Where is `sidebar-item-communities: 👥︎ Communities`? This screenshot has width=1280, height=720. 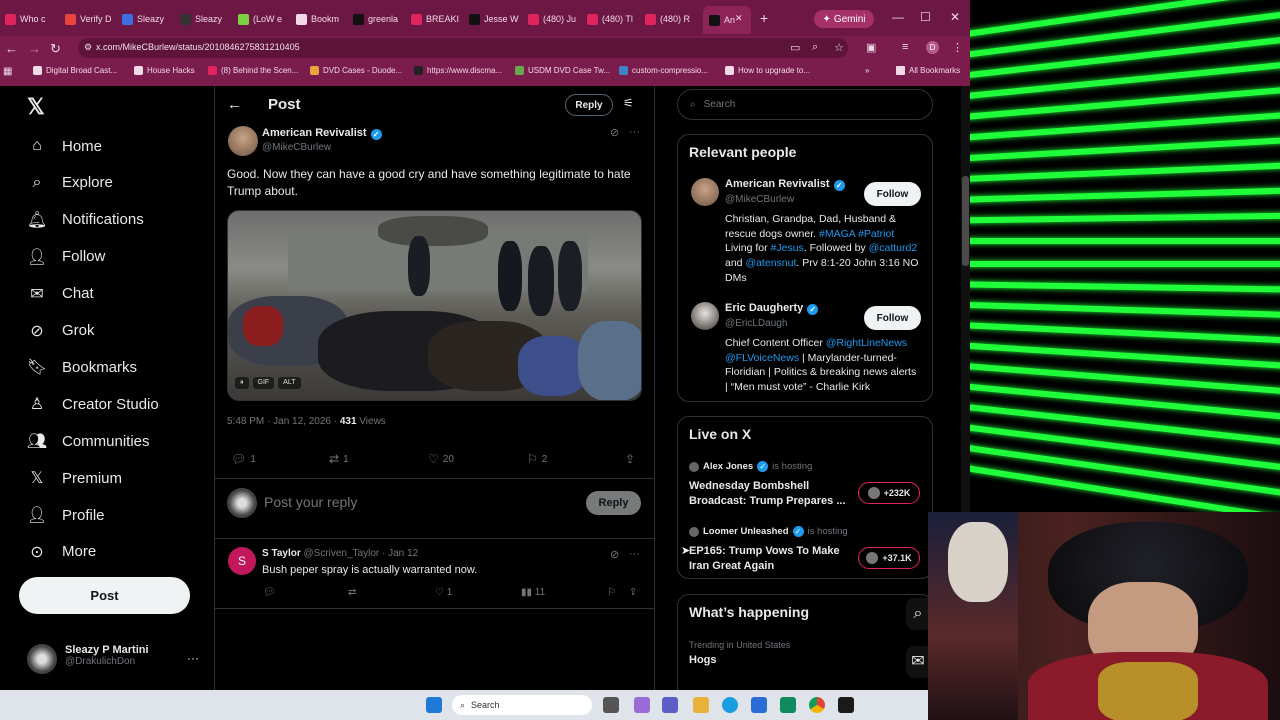
sidebar-item-communities: 👥︎ Communities is located at coordinates (88, 441).